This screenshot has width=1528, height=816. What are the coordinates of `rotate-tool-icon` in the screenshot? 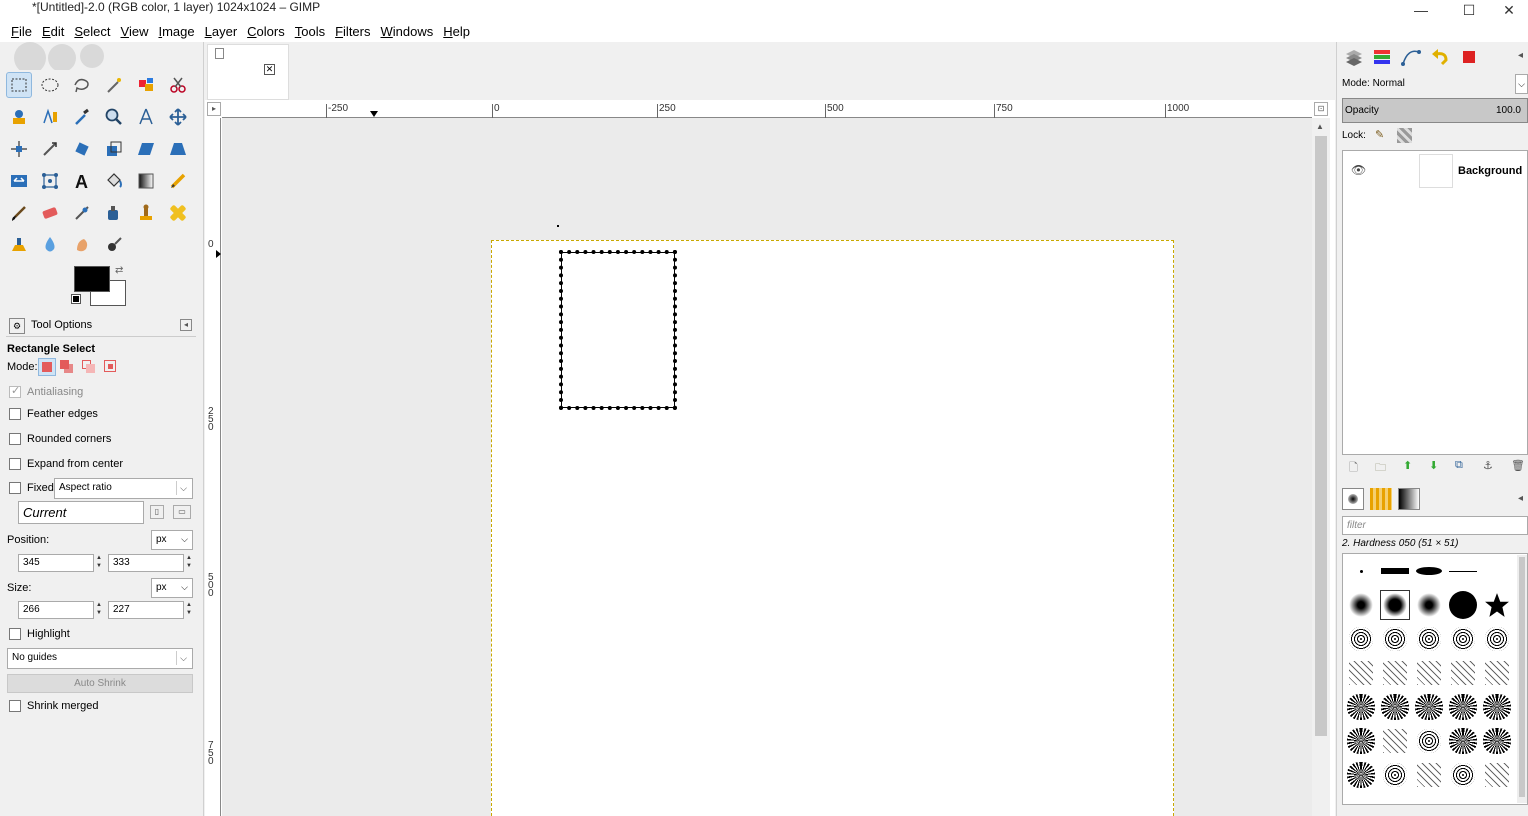 It's located at (82, 149).